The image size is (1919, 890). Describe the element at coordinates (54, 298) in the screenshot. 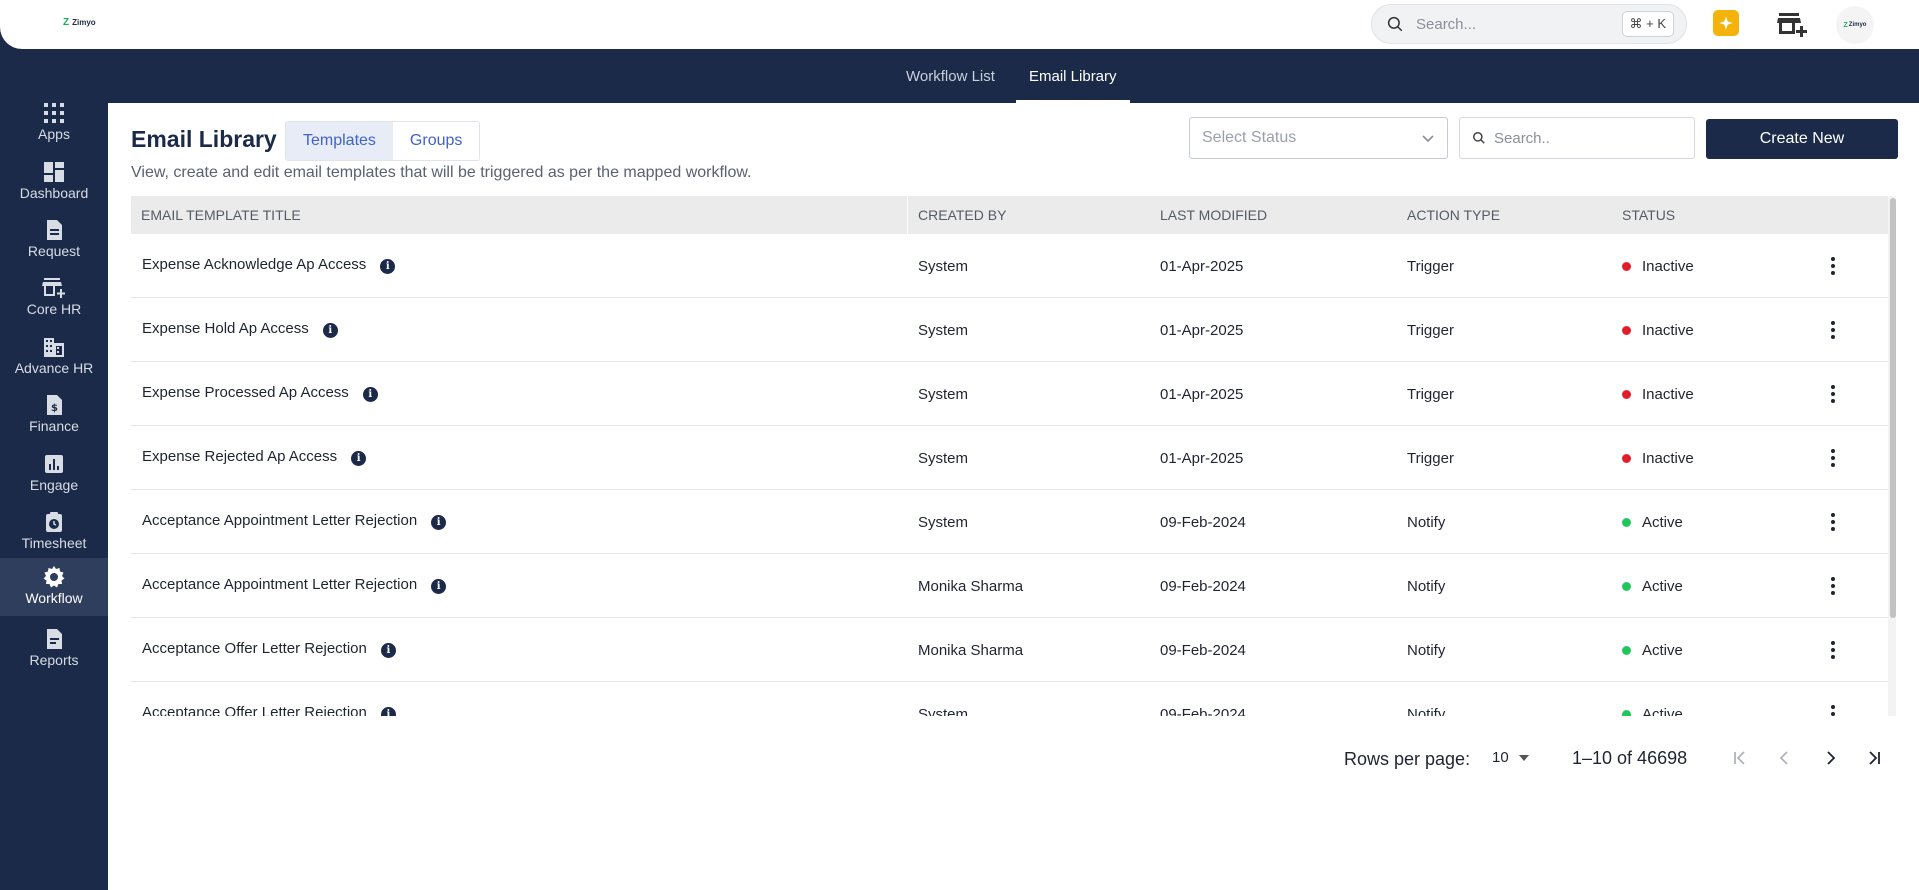

I see `sidebar-item-core-hr: Core HR` at that location.